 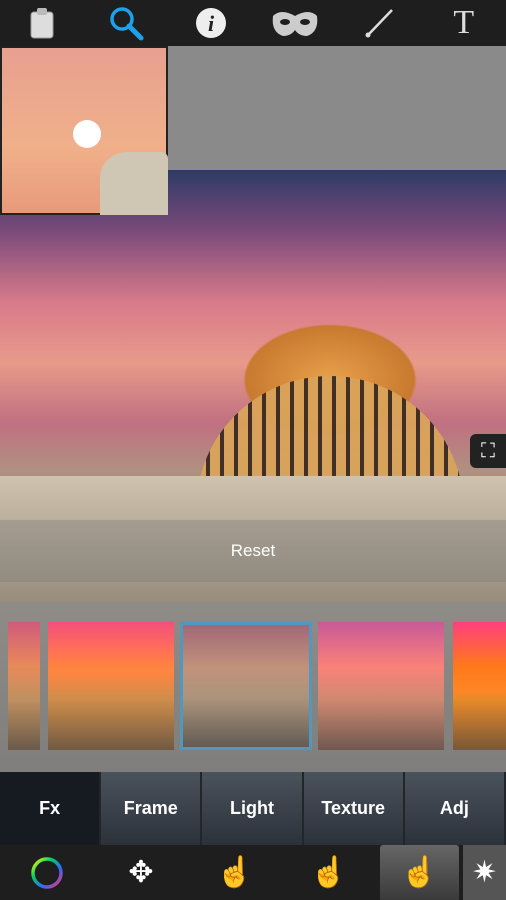 I want to click on fullscreen-icon: ⛶, so click(x=488, y=450).